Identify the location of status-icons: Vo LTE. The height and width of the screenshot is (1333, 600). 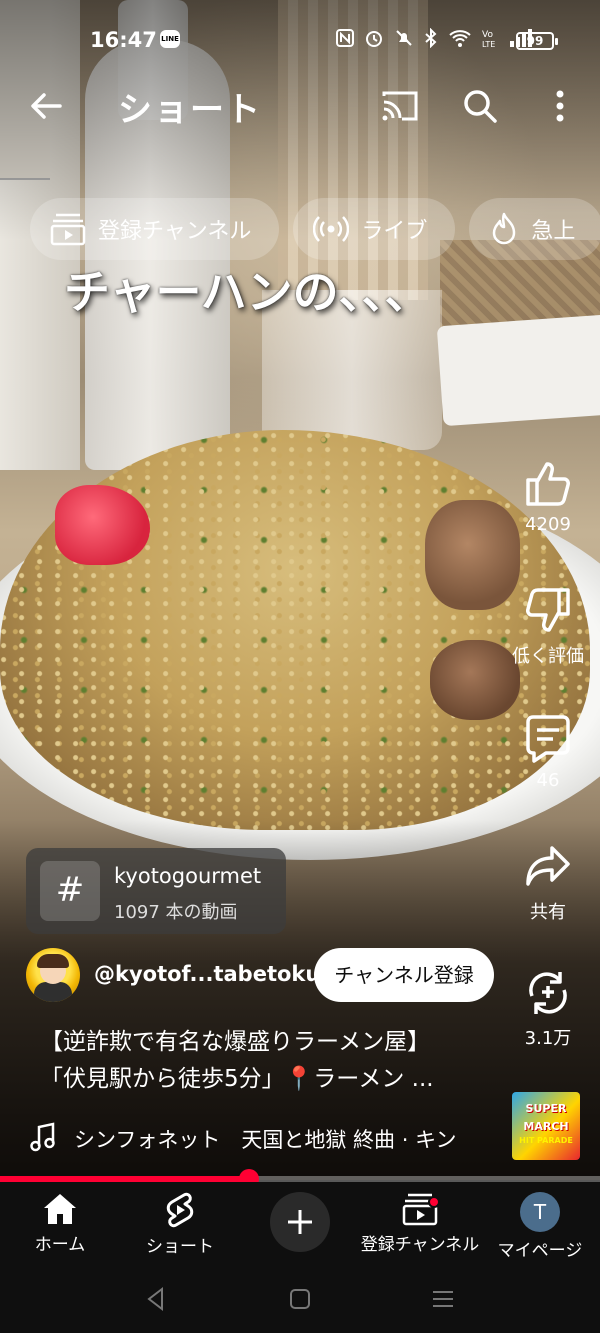
(435, 38).